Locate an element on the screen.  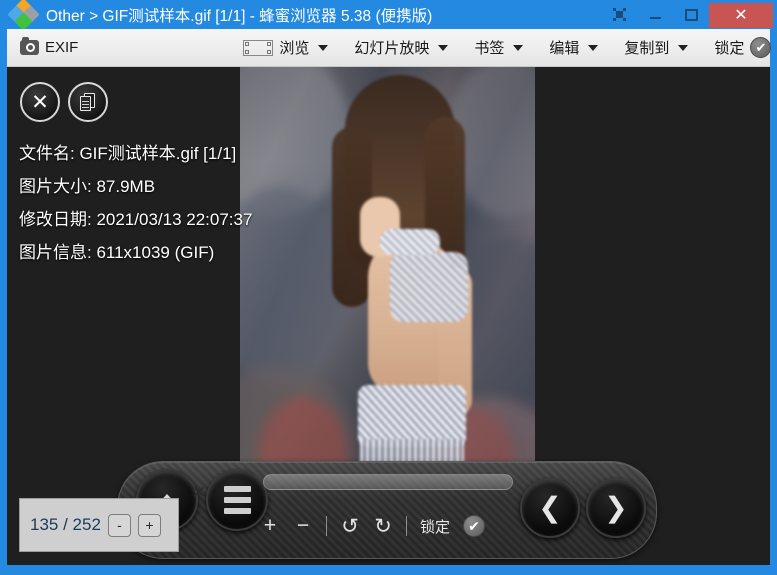
chevron-left-icon: ❮ is located at coordinates (550, 507).